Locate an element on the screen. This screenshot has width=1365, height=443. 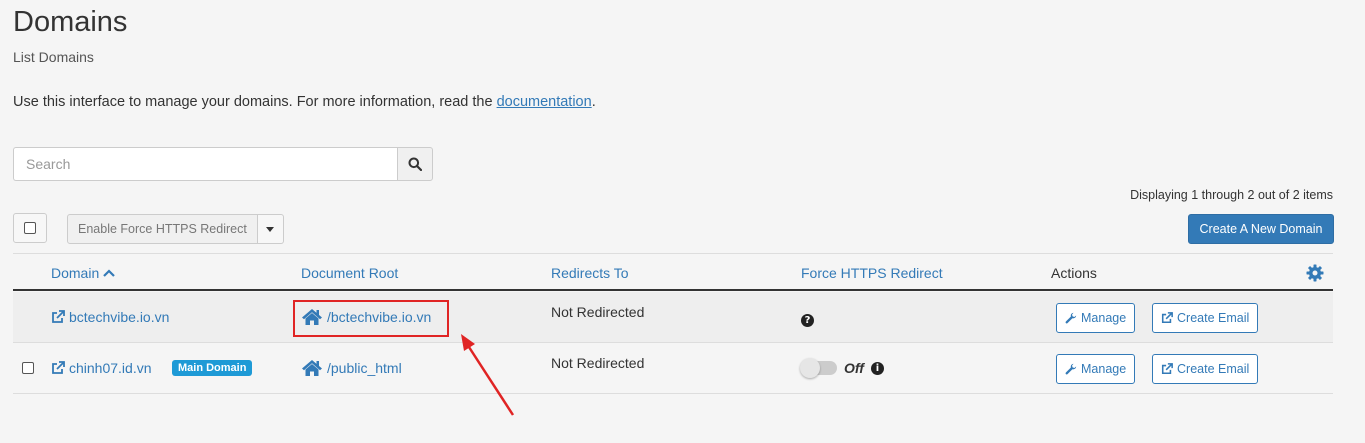
sort-ascending-icon is located at coordinates (109, 273).